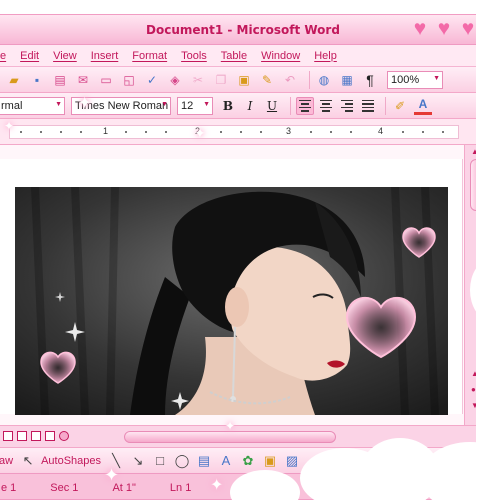  Describe the element at coordinates (28, 461) in the screenshot. I see `select-objects-arrow-icon: ↖` at that location.